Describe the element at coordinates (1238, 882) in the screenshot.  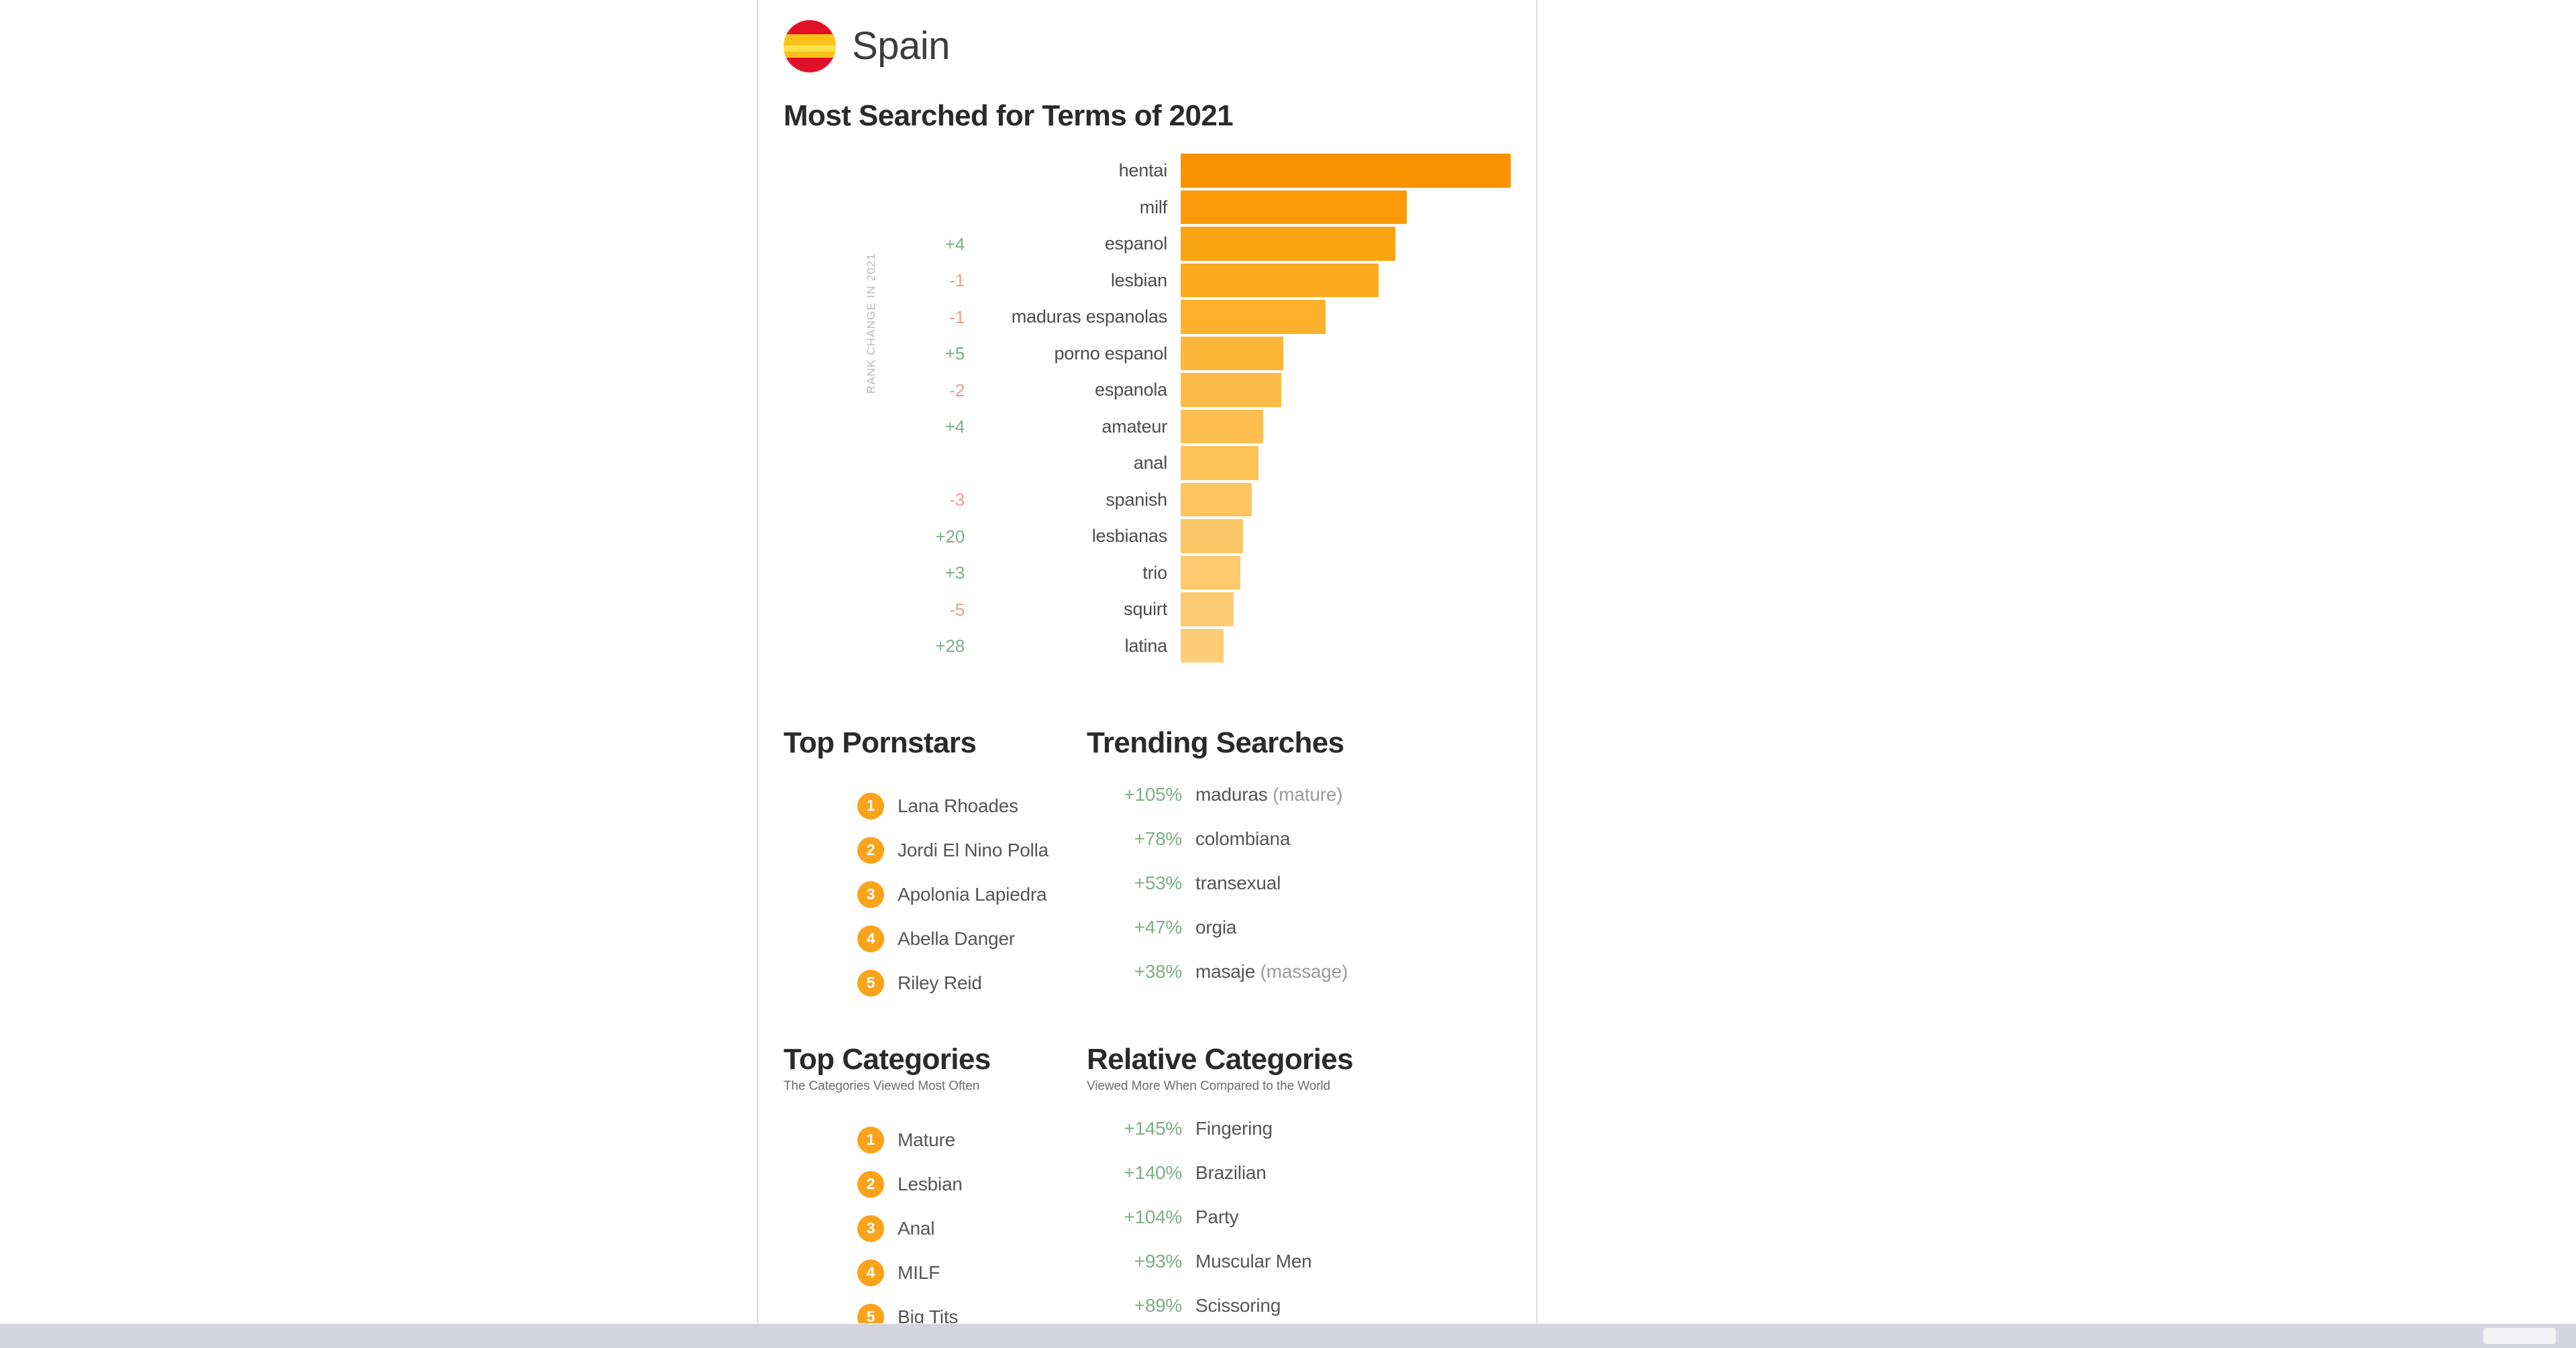
I see `list-item-label: transexual` at that location.